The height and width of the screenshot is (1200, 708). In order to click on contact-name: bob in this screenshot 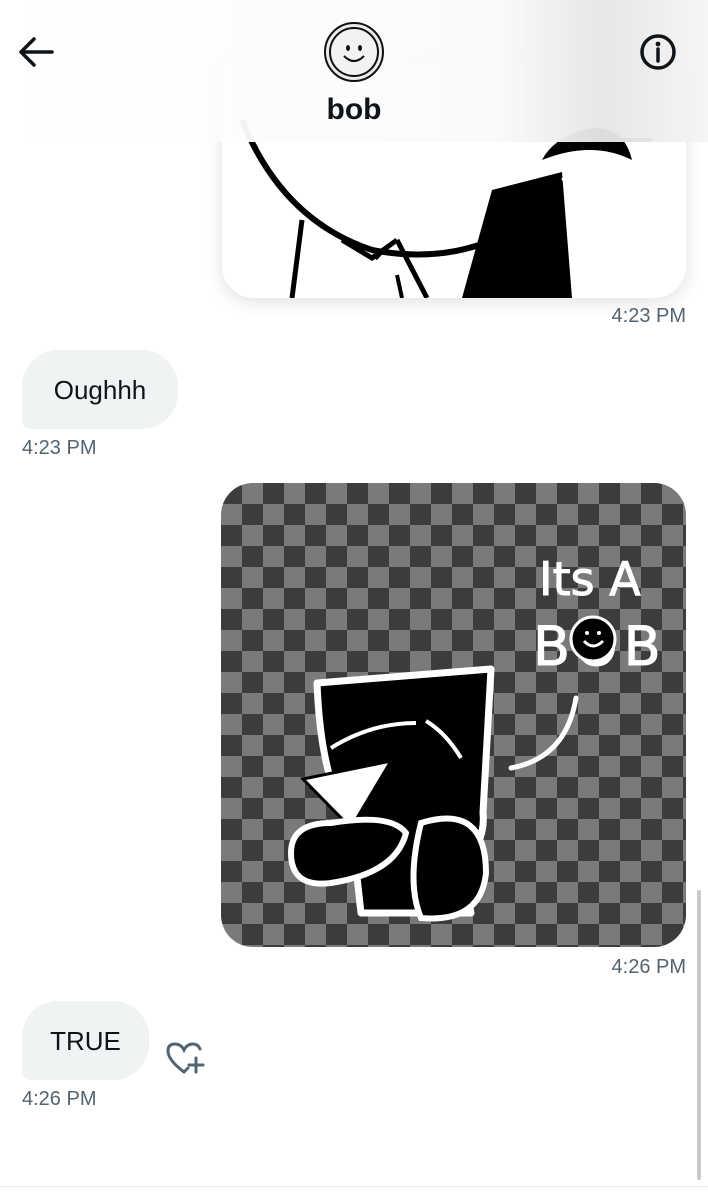, I will do `click(354, 110)`.